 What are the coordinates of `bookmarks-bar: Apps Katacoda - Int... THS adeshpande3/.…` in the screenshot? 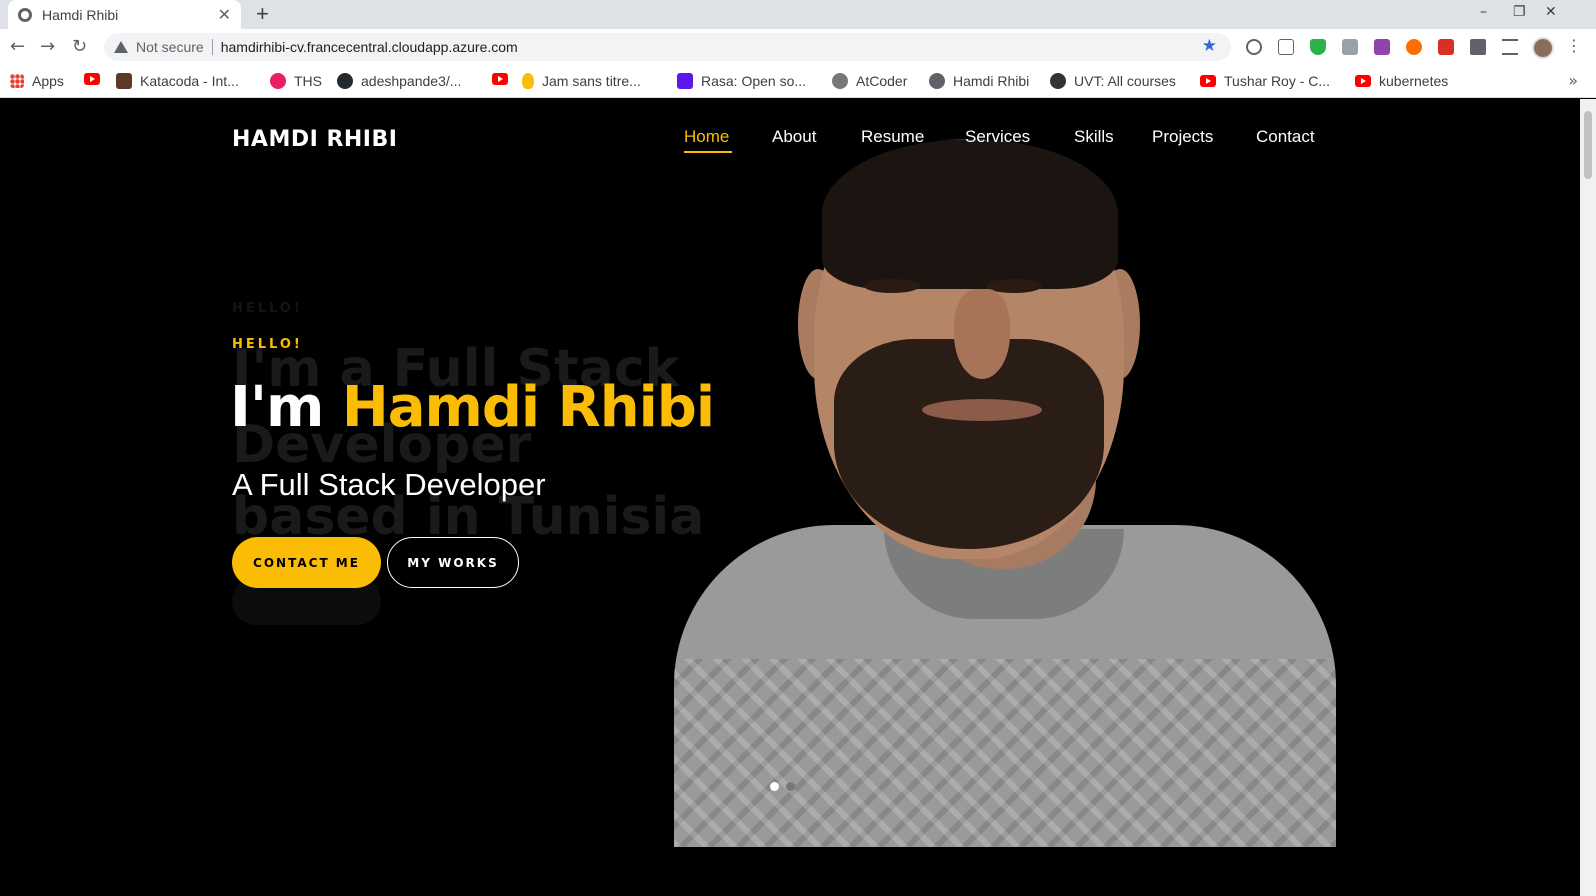 It's located at (798, 81).